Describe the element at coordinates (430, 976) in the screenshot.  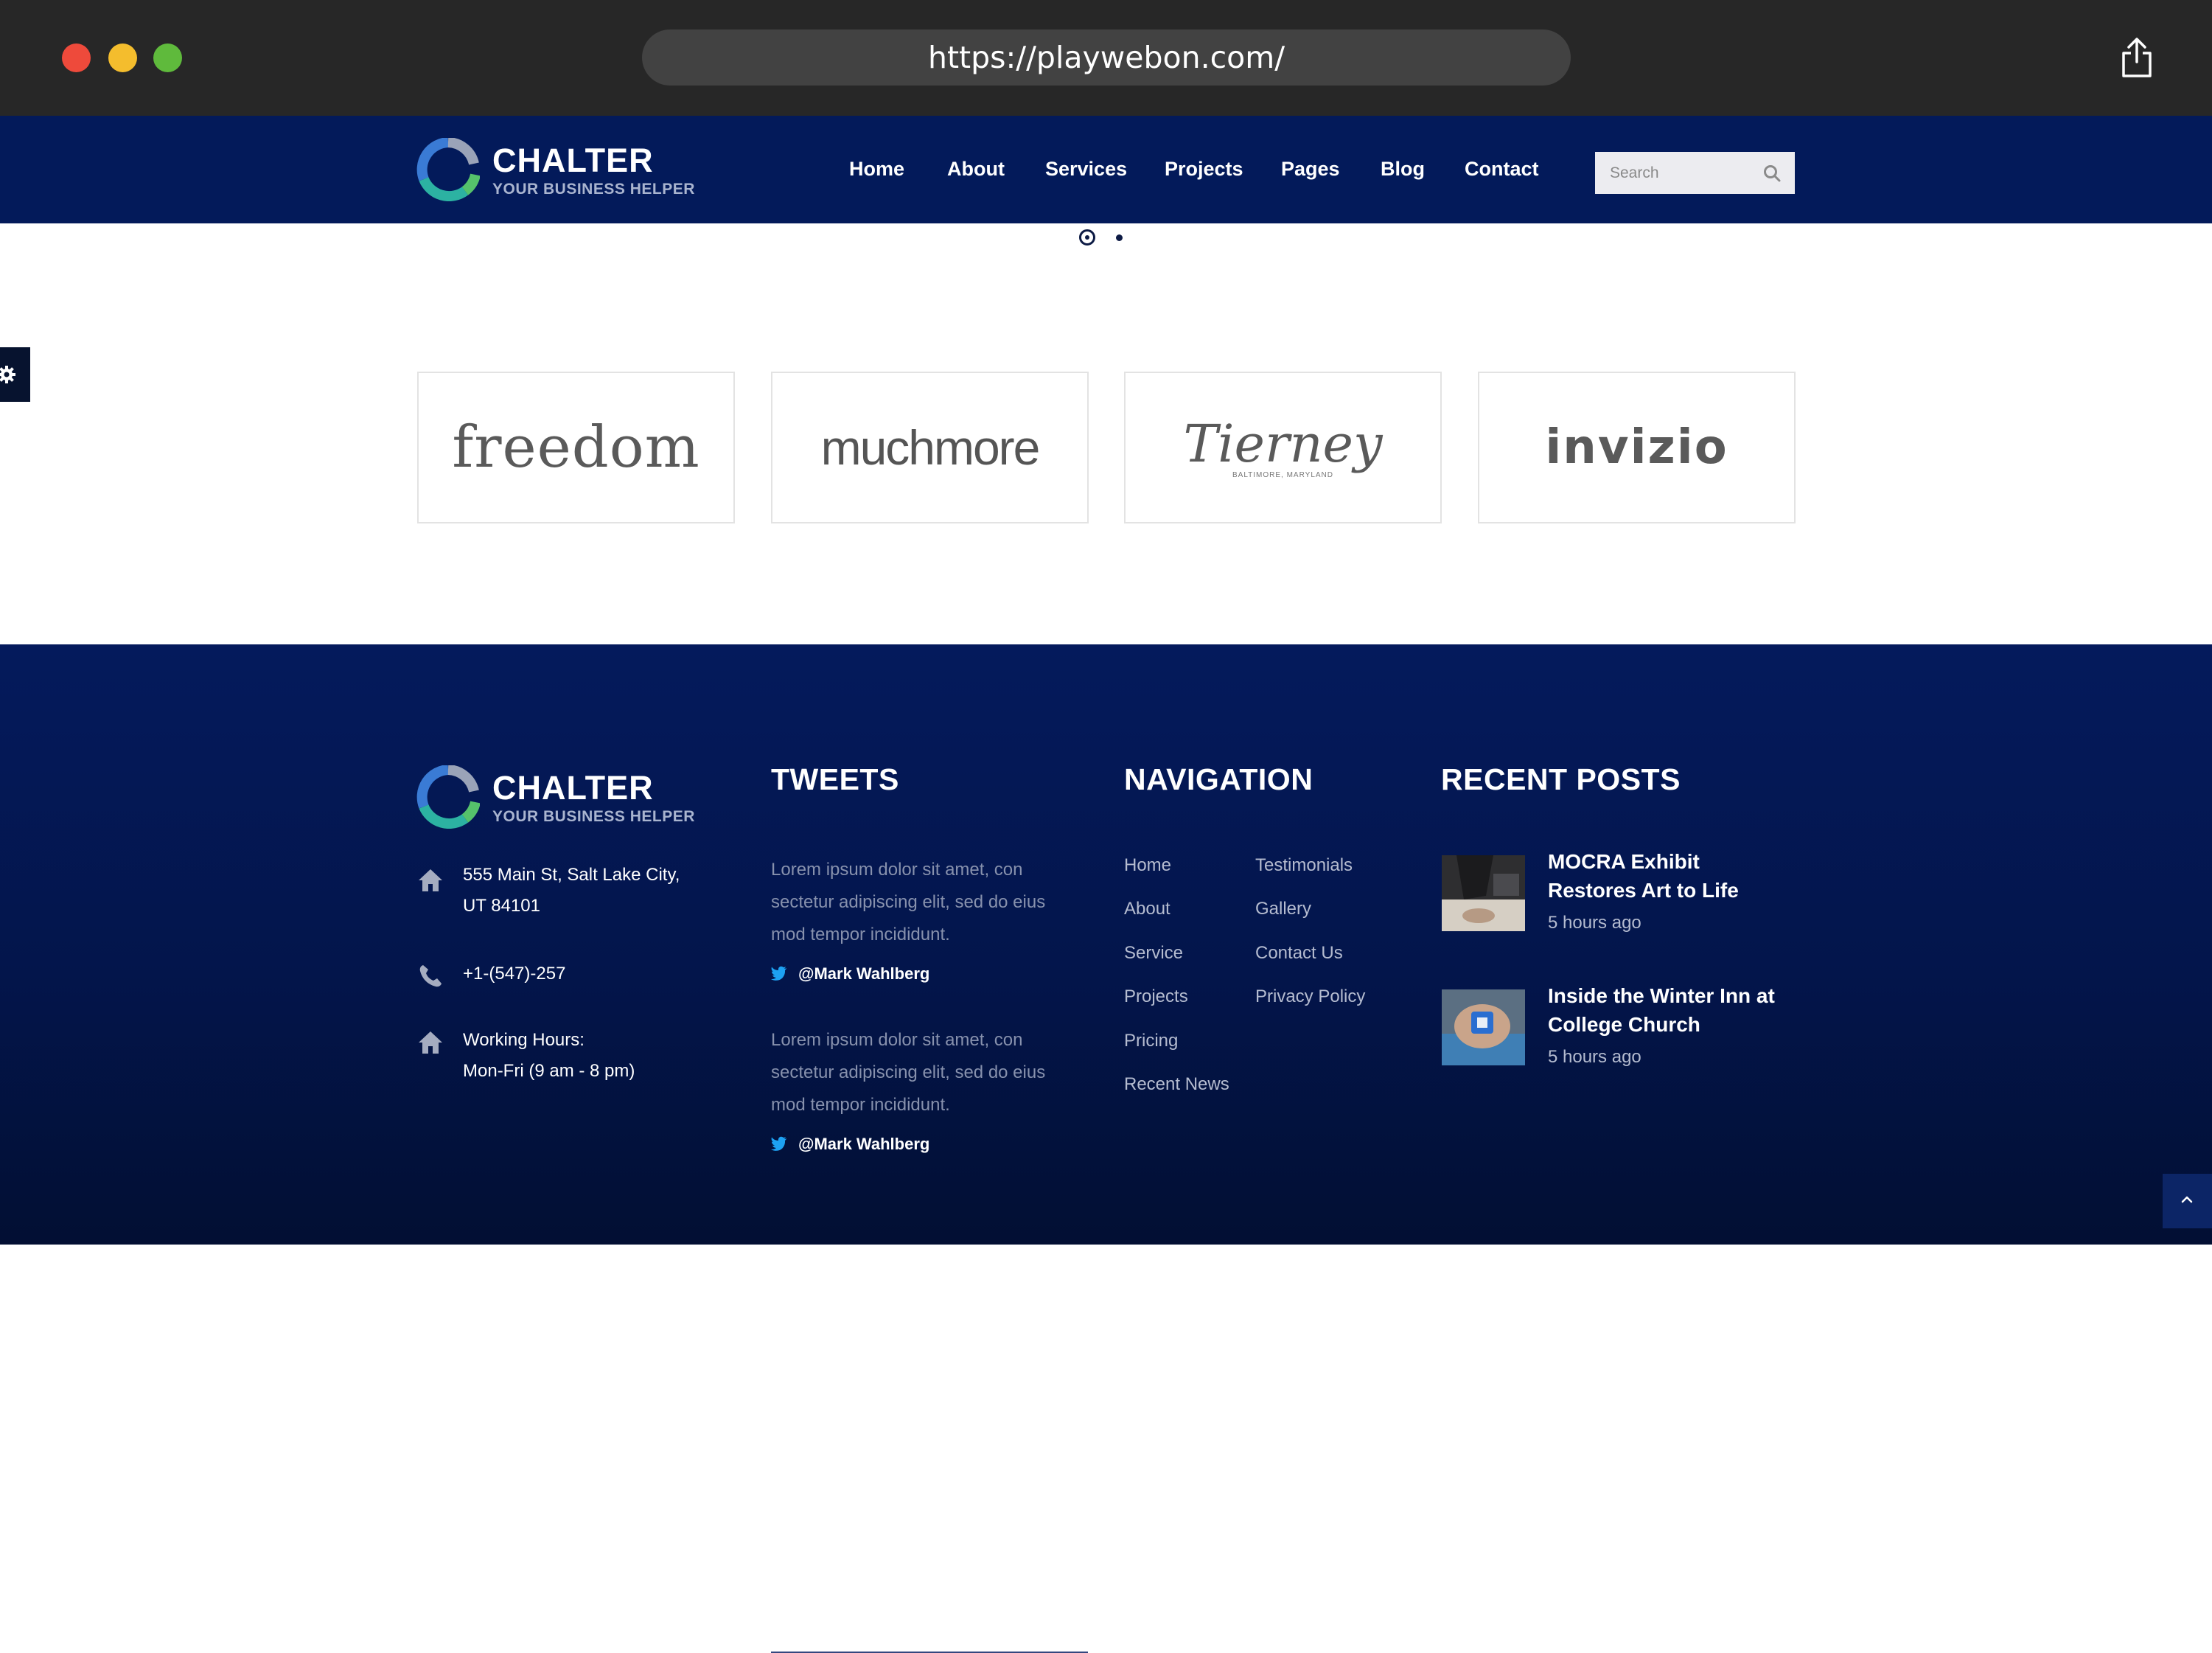
I see `phone-icon` at that location.